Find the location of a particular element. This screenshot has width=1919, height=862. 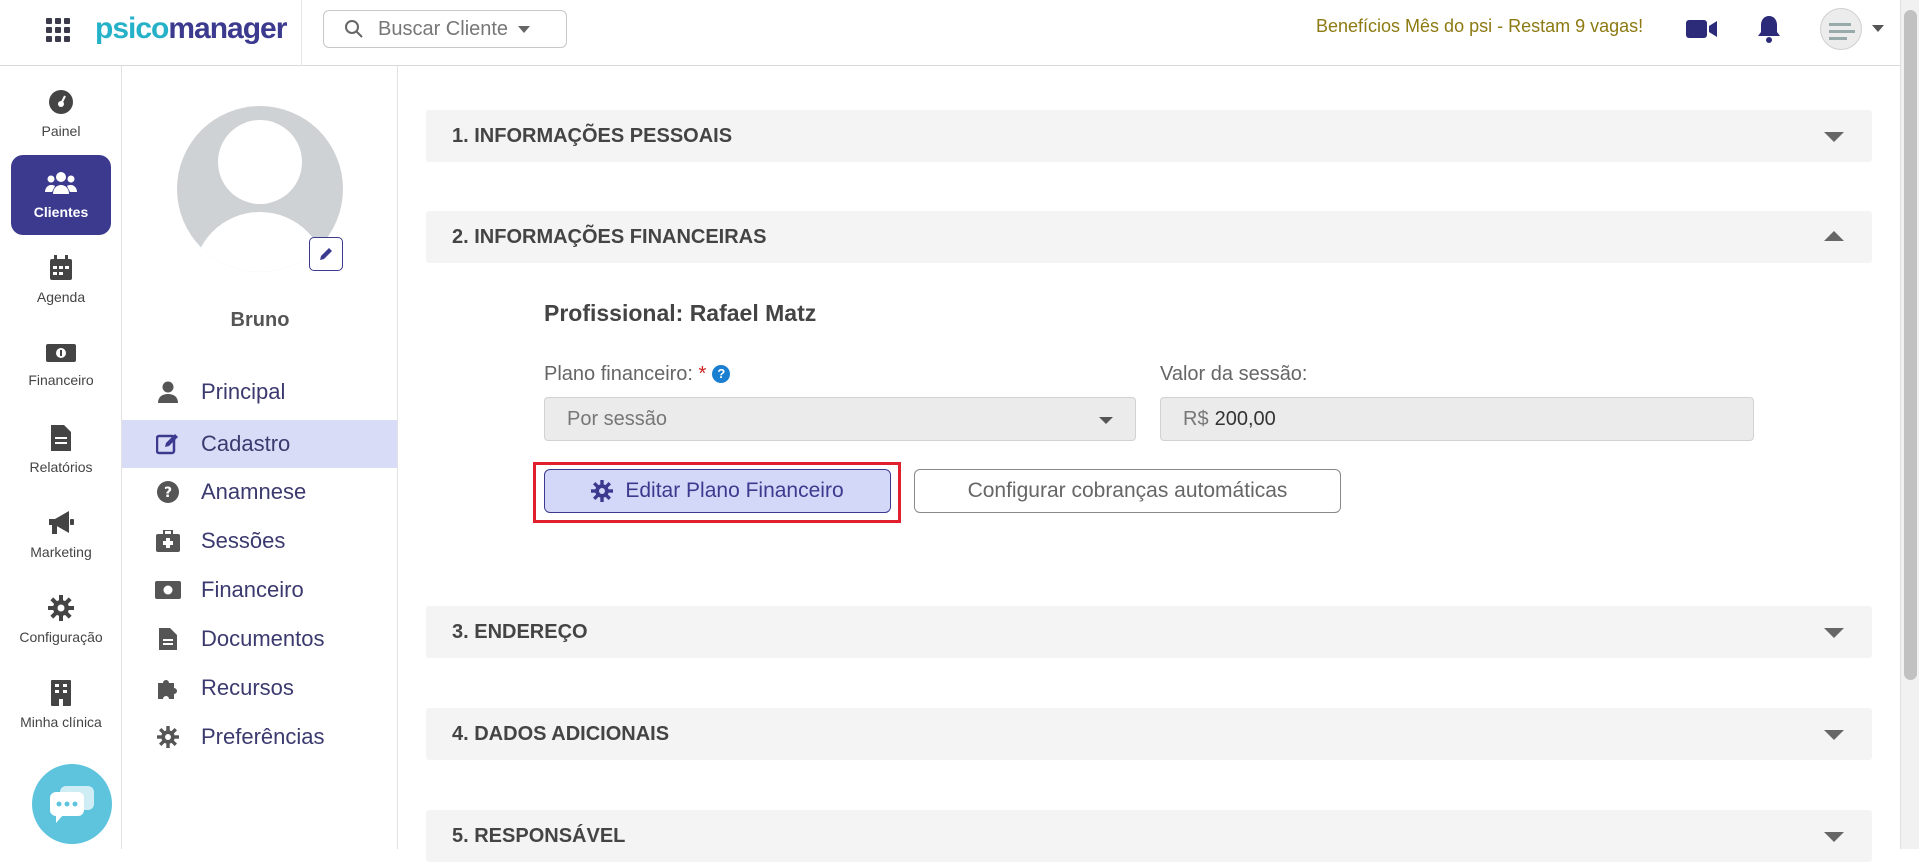

nav-item-relatorios: Relatórios is located at coordinates (61, 450).